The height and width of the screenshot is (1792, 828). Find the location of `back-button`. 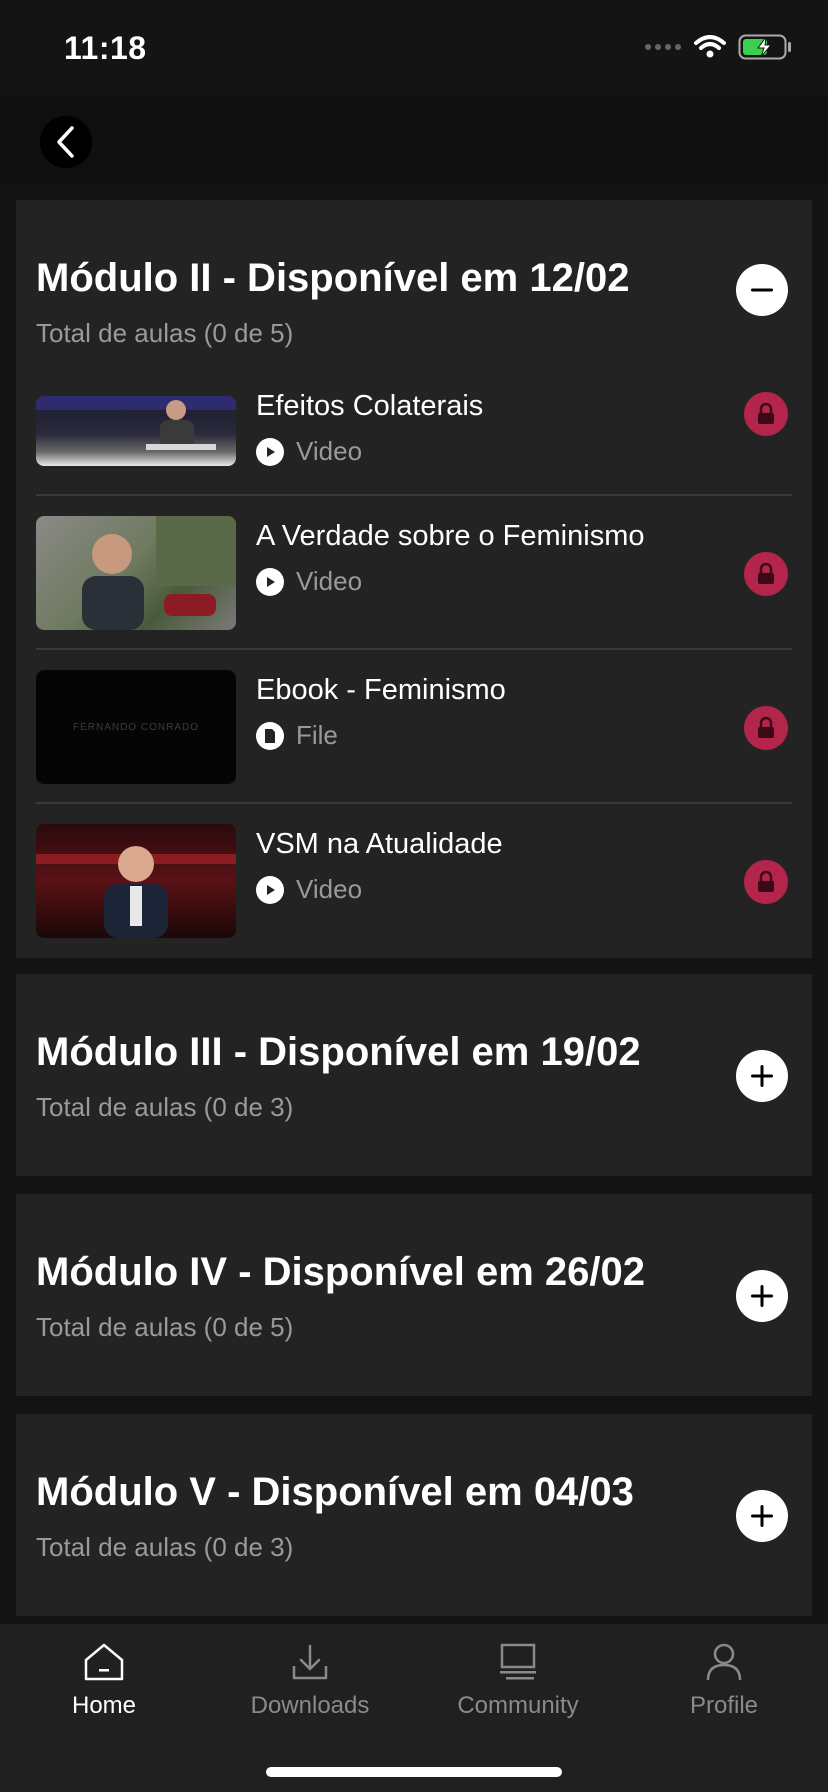

back-button is located at coordinates (66, 142).